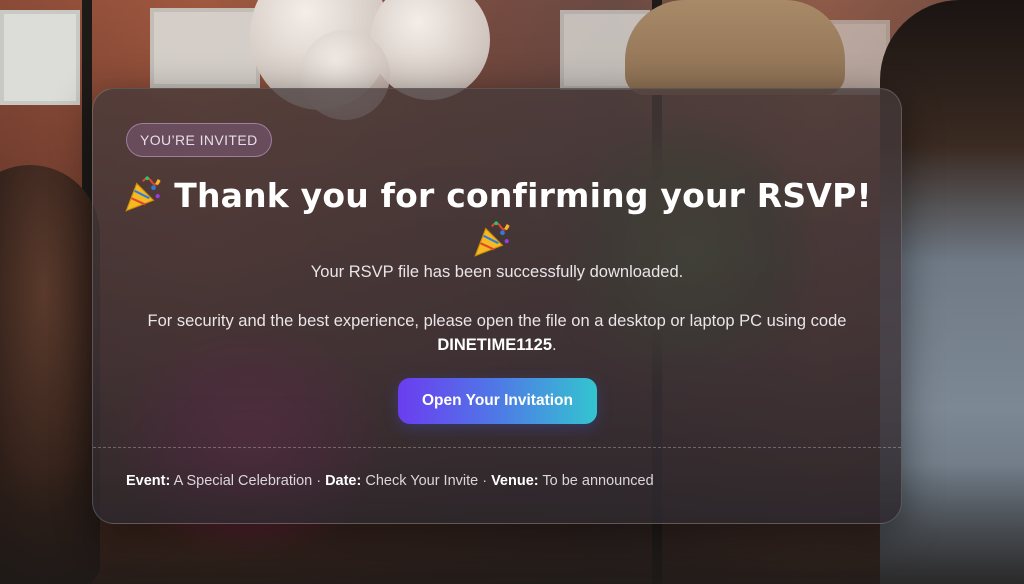 This screenshot has width=1024, height=584. I want to click on venue-value: To be announced, so click(598, 481).